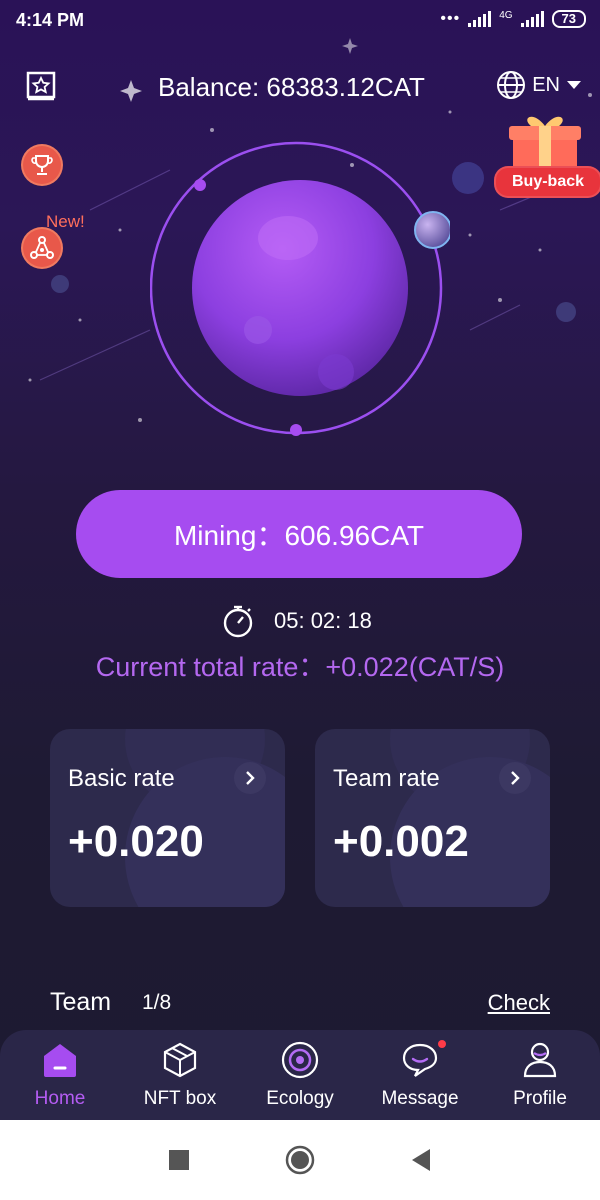 The width and height of the screenshot is (600, 1200). Describe the element at coordinates (300, 1060) in the screenshot. I see `ecology-icon` at that location.